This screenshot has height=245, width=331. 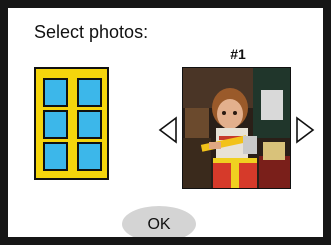 What do you see at coordinates (305, 130) in the screenshot?
I see `triangle-right-outline-icon` at bounding box center [305, 130].